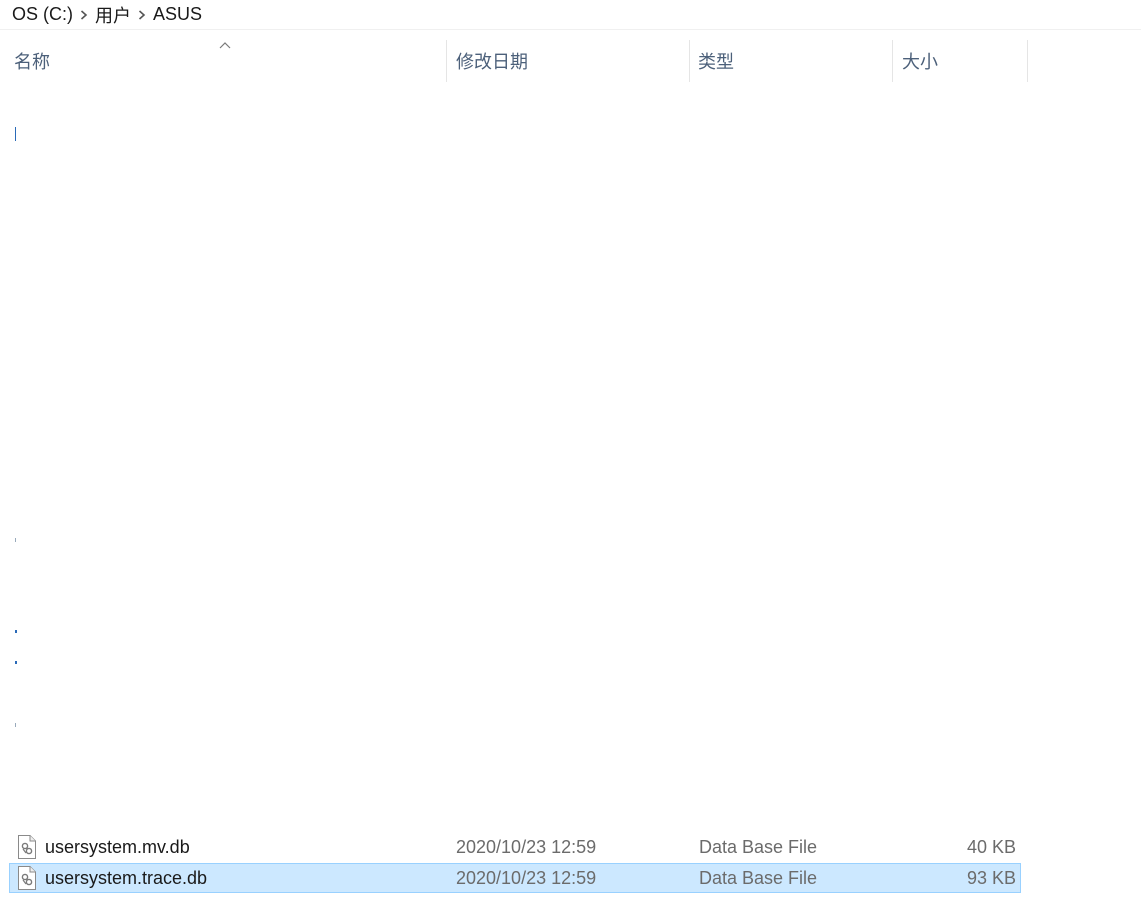 This screenshot has width=1141, height=897. I want to click on column-header-name-label: 名称, so click(32, 62).